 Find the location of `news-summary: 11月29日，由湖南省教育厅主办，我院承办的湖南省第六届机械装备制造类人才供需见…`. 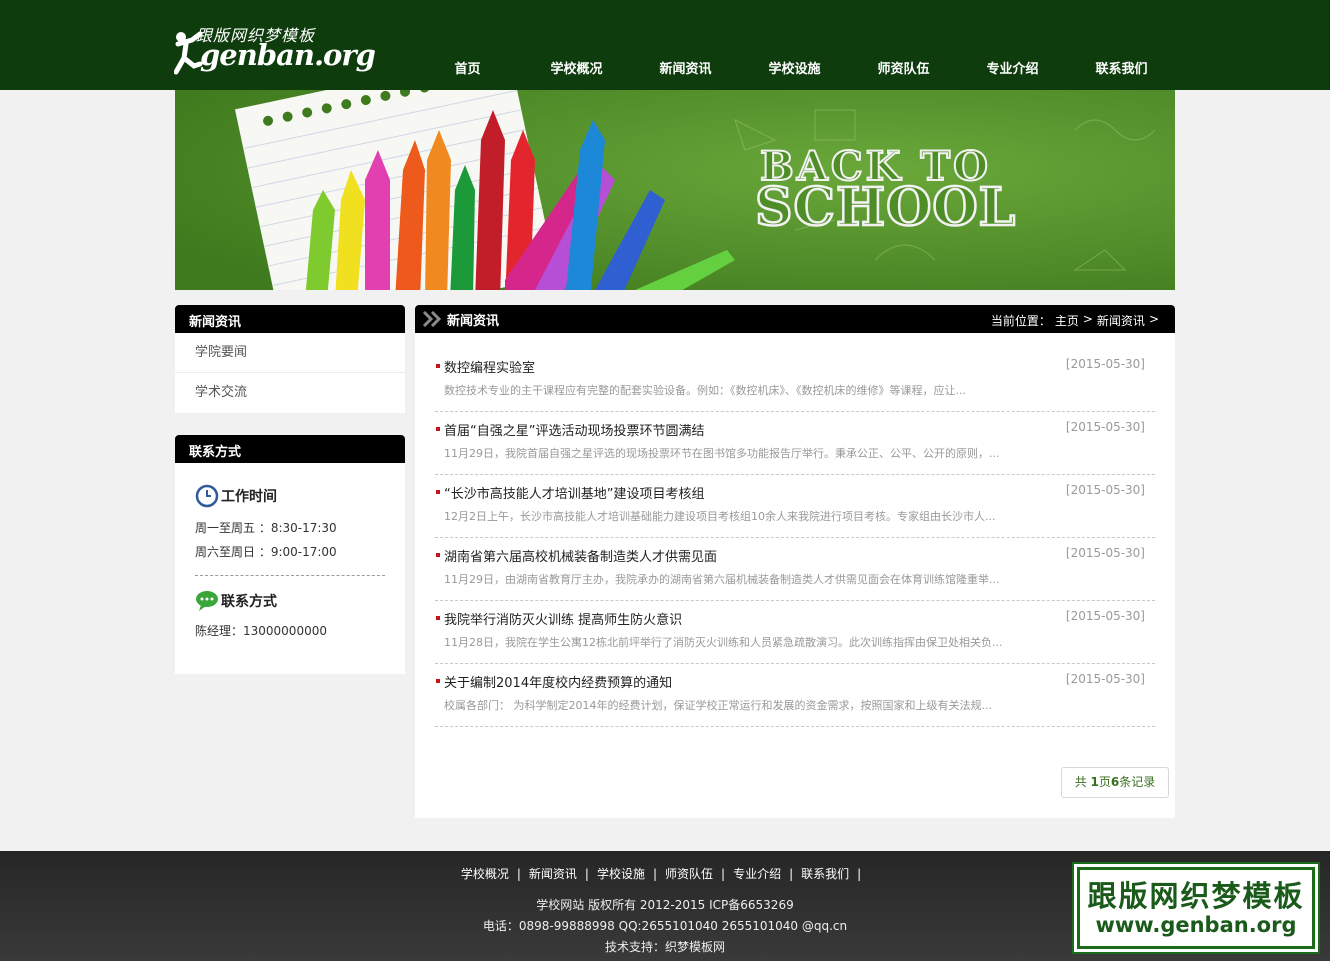

news-summary: 11月29日，由湖南省教育厅主办，我院承办的湖南省第六届机械装备制造类人才供需见… is located at coordinates (722, 579).